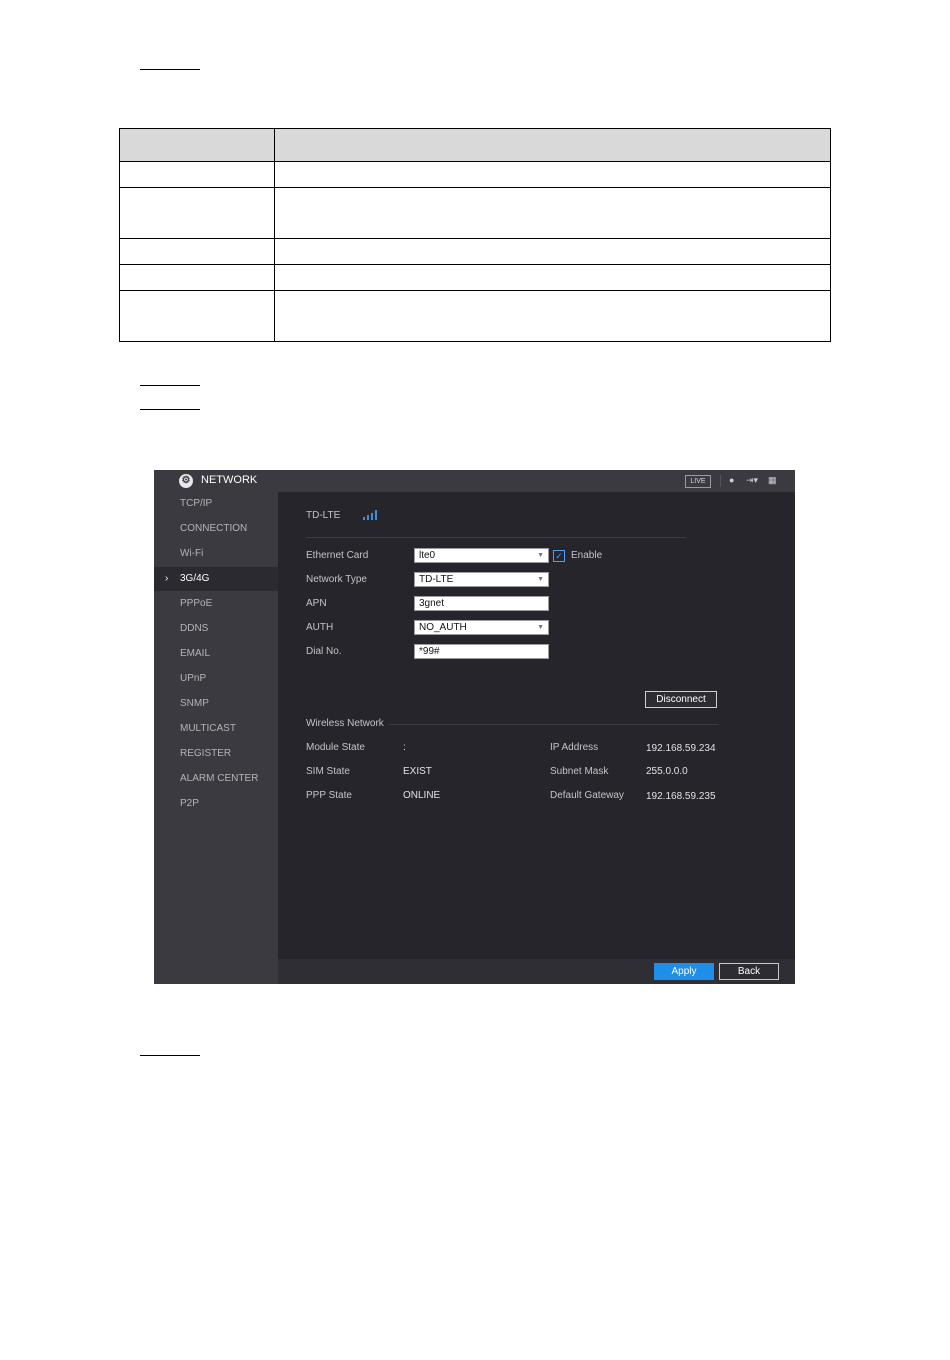 The width and height of the screenshot is (950, 1360). What do you see at coordinates (216, 654) in the screenshot?
I see `sidebar-item-email: EMAIL` at bounding box center [216, 654].